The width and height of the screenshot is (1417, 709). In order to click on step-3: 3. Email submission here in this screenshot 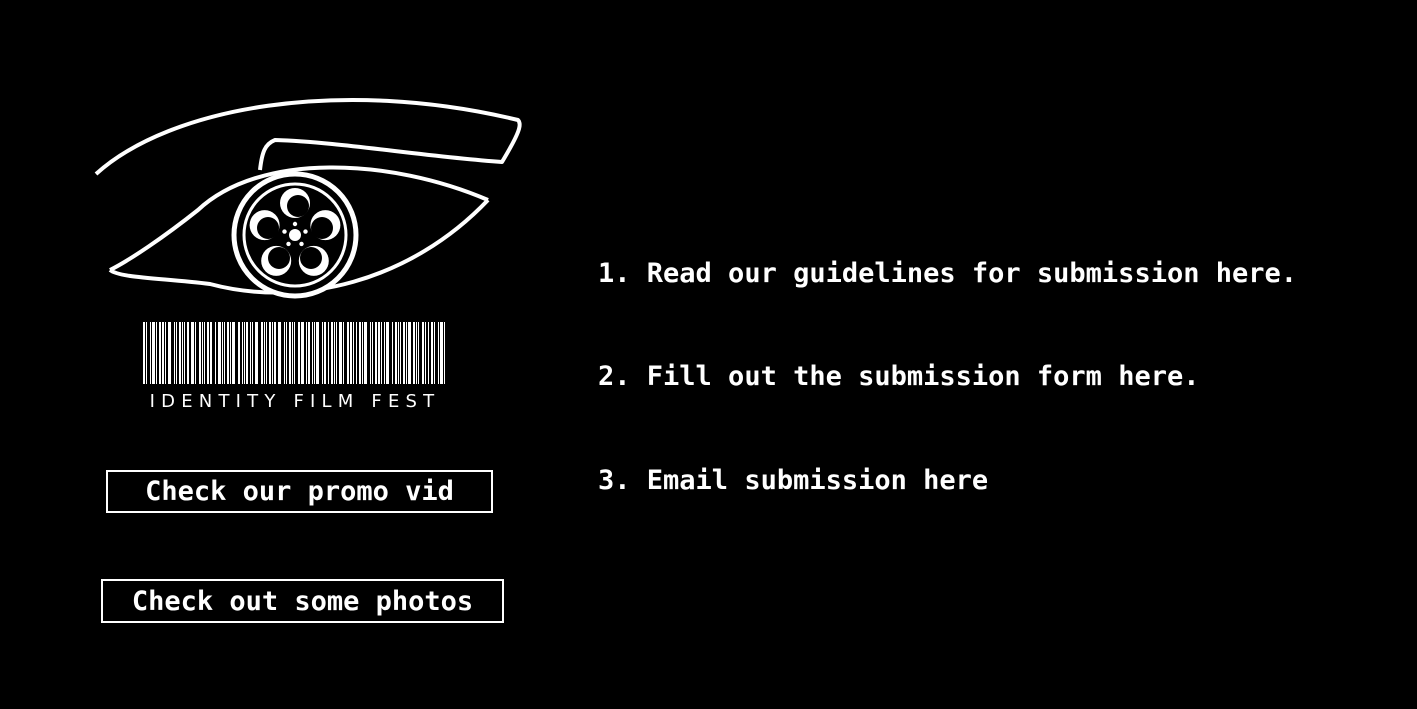, I will do `click(793, 481)`.